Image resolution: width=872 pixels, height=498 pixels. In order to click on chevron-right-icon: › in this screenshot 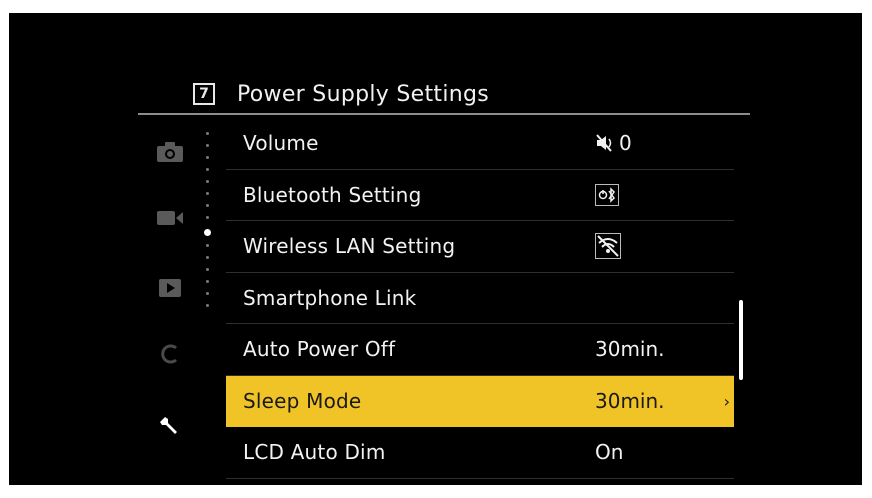, I will do `click(726, 401)`.